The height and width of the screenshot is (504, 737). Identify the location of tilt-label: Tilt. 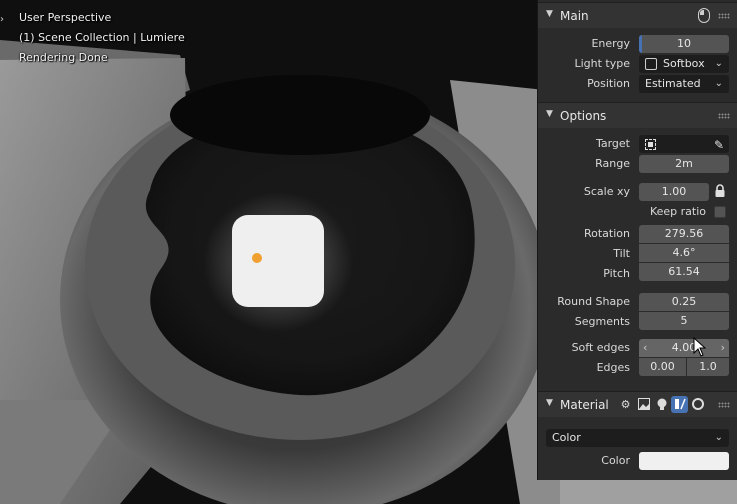
(621, 253).